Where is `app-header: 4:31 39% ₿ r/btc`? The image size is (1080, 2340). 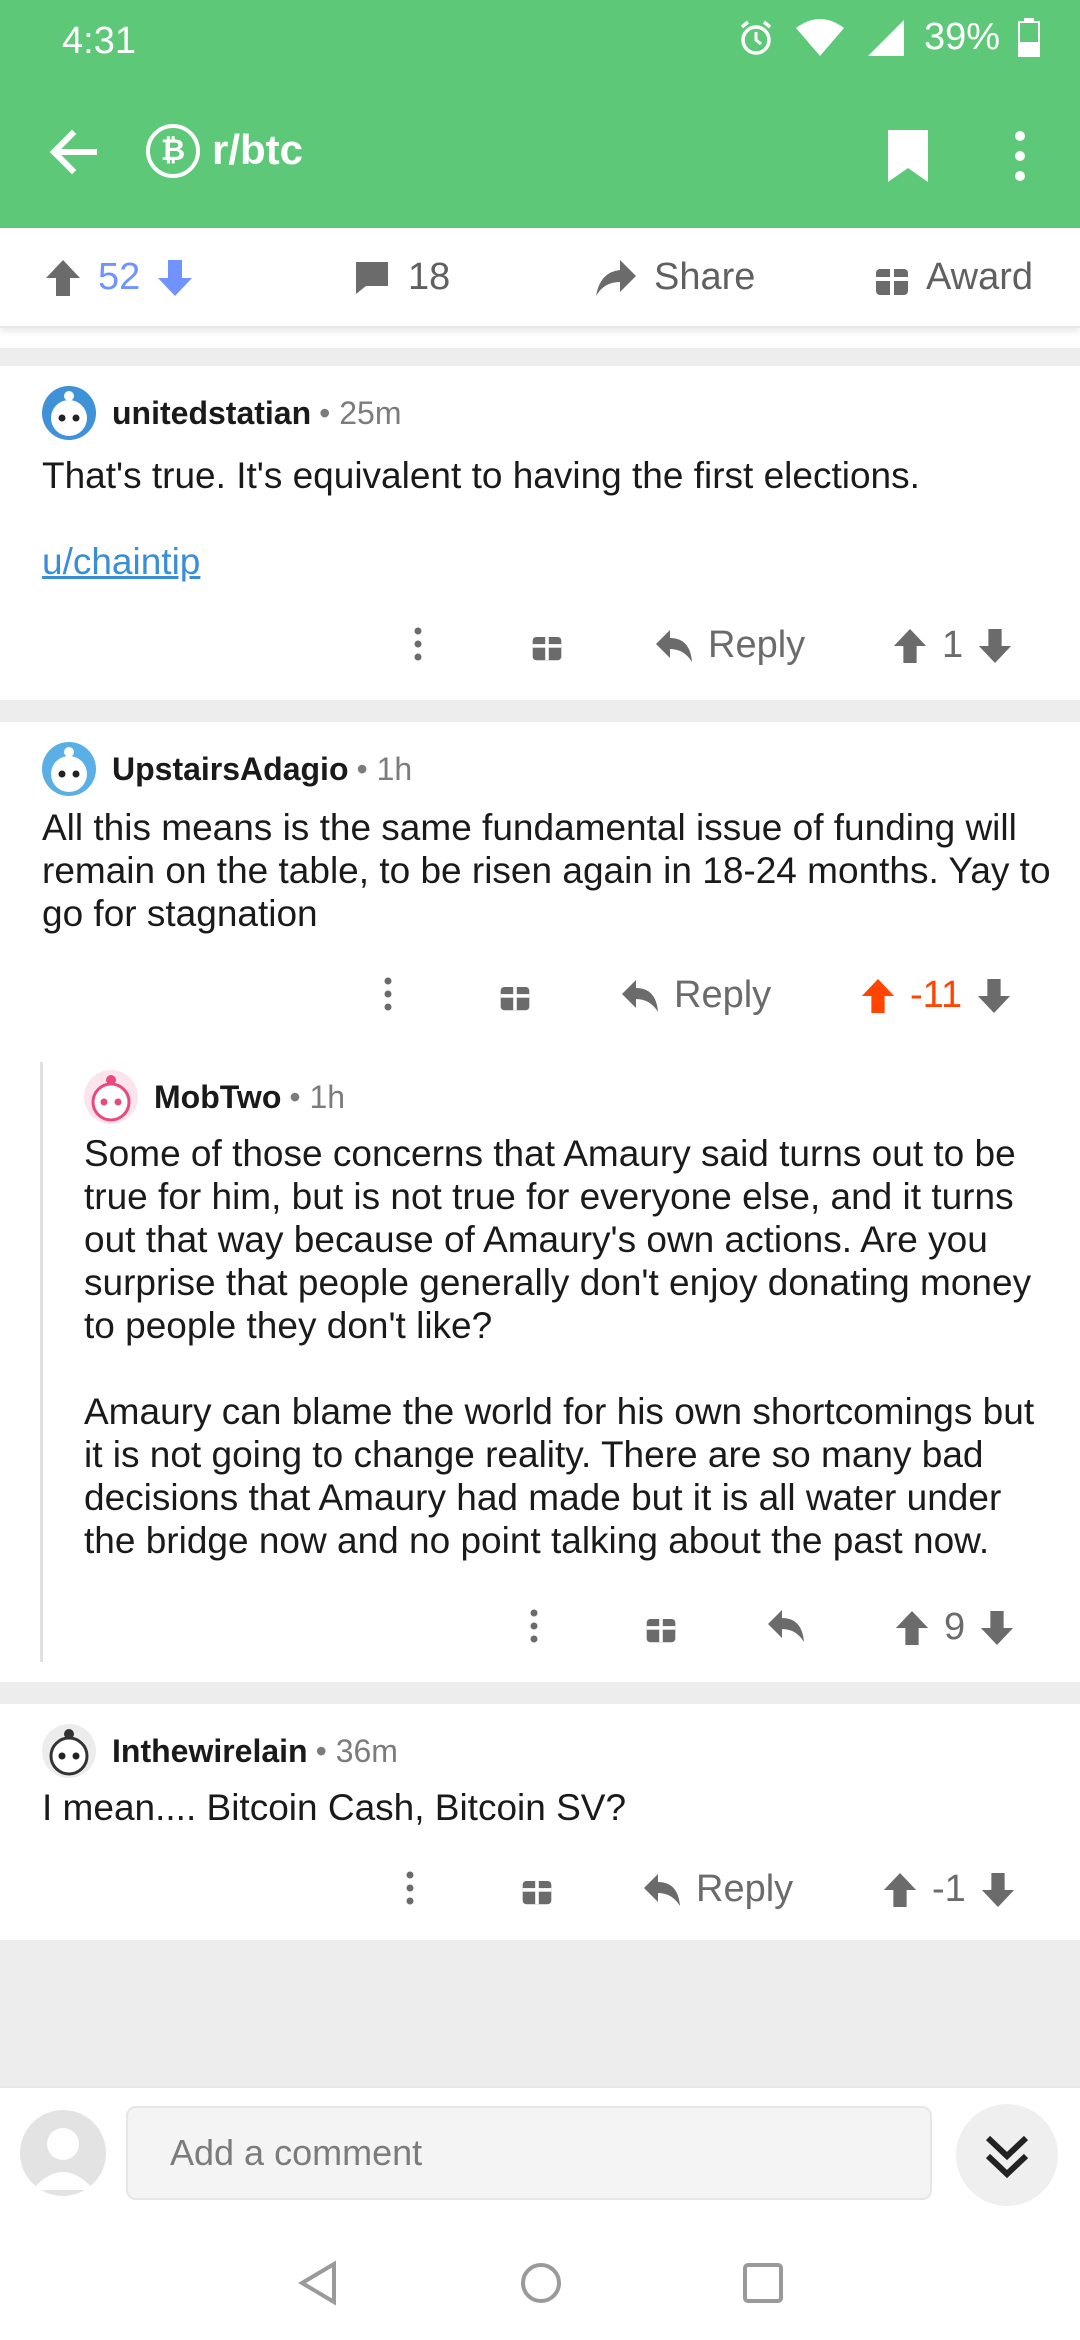
app-header: 4:31 39% ₿ r/btc is located at coordinates (540, 114).